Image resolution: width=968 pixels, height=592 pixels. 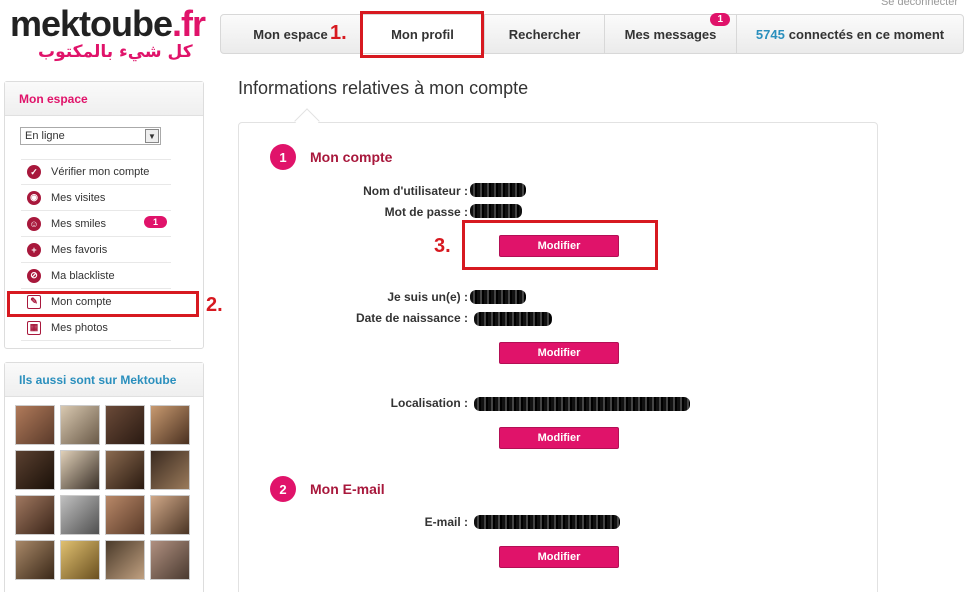 What do you see at coordinates (78, 197) in the screenshot?
I see `sidebar-item-label: Mes visites` at bounding box center [78, 197].